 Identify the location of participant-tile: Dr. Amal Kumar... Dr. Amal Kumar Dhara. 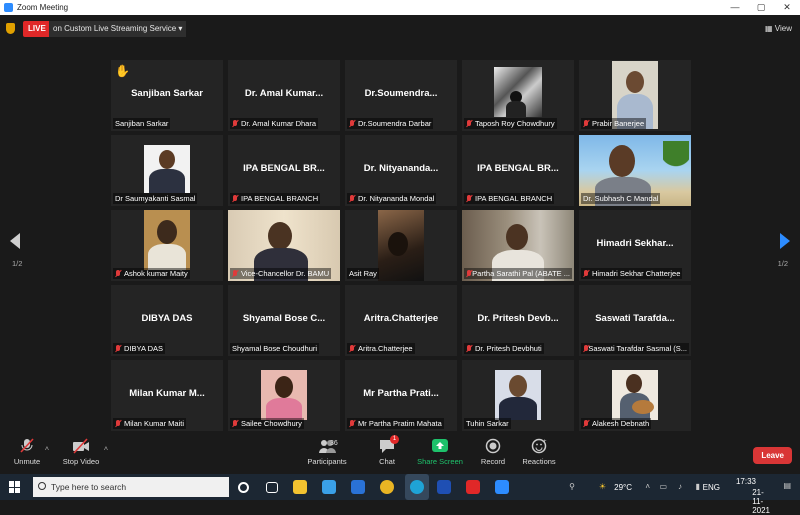
(284, 95).